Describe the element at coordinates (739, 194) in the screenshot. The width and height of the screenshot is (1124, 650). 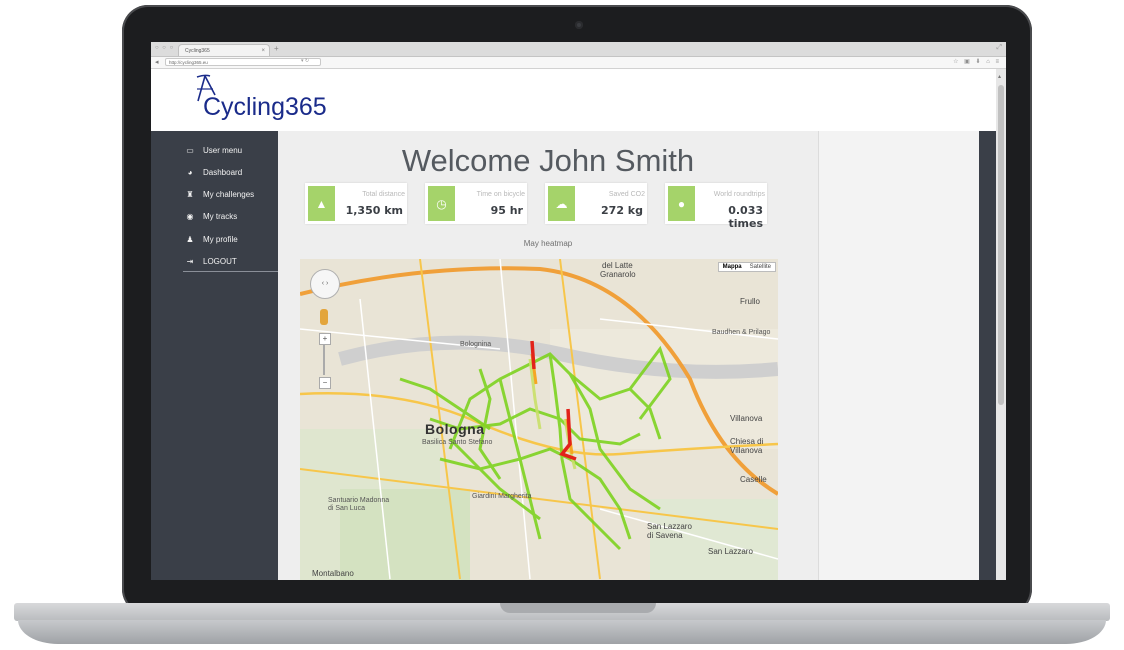
I see `stat-label: World roundtrips` at that location.